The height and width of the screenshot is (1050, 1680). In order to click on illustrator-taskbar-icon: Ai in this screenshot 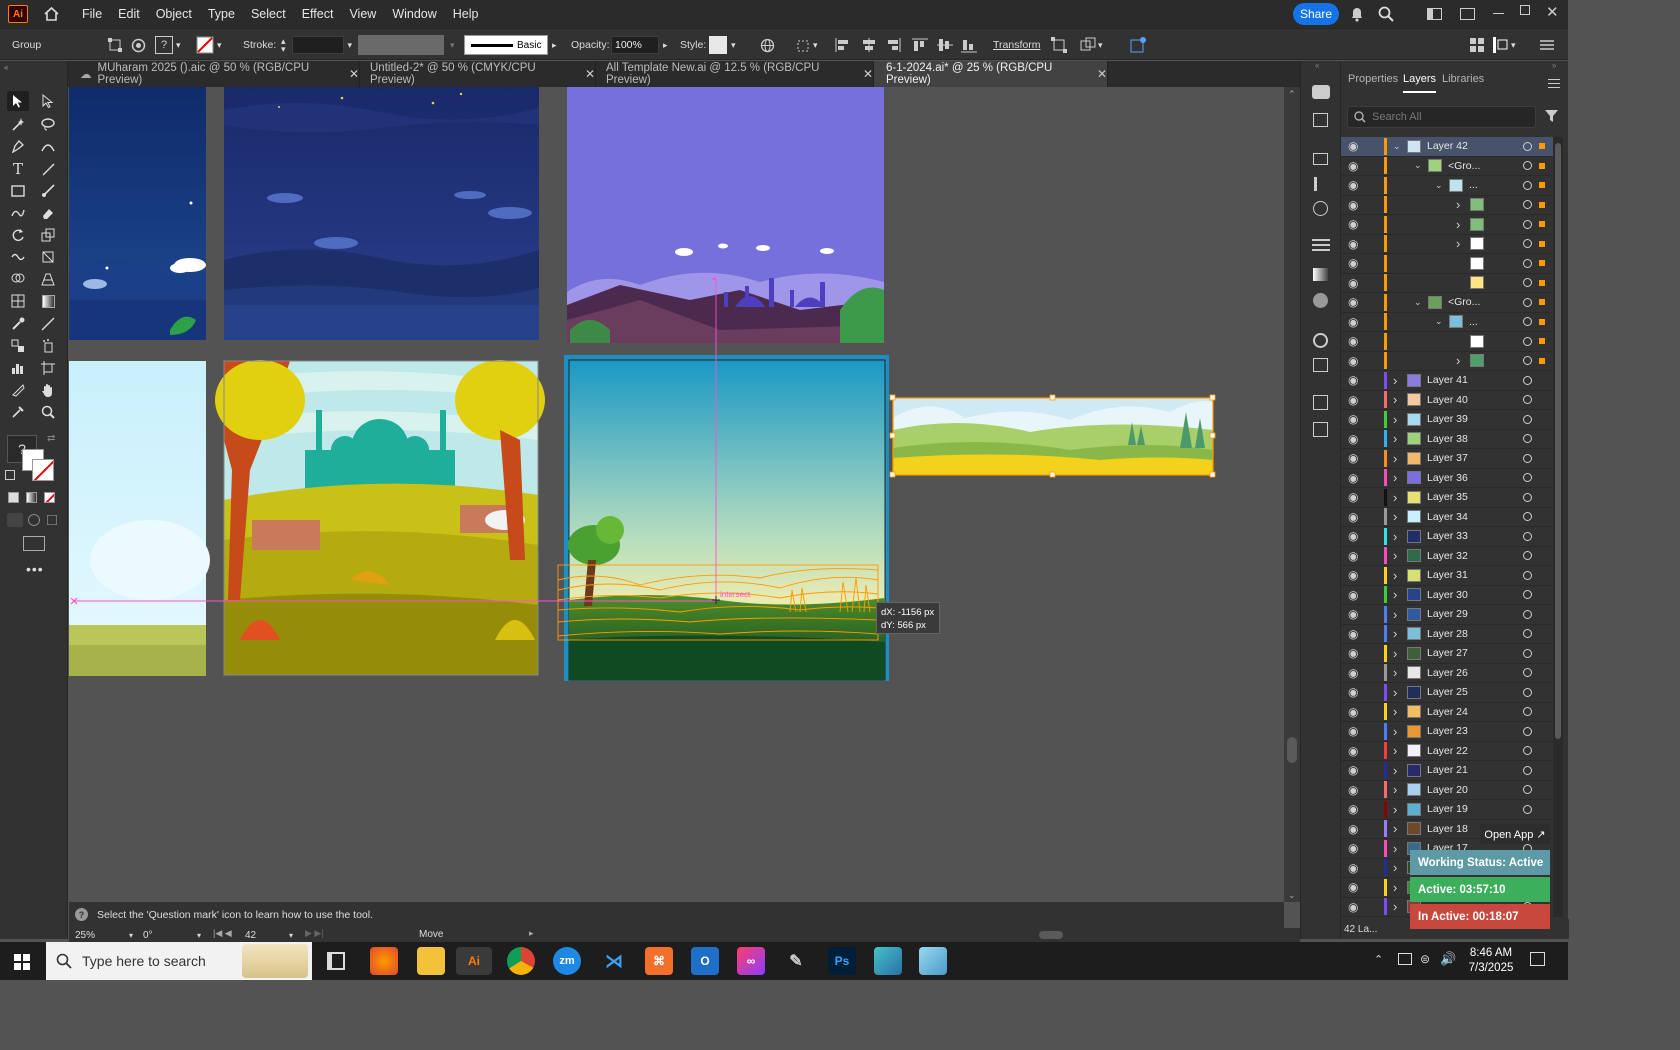, I will do `click(474, 961)`.